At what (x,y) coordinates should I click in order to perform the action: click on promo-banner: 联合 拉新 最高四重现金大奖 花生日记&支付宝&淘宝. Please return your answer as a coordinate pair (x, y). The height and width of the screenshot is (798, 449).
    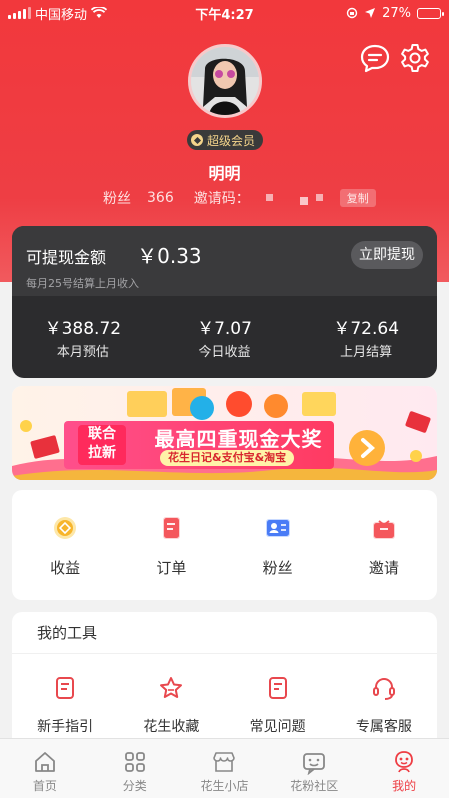
    Looking at the image, I should click on (224, 433).